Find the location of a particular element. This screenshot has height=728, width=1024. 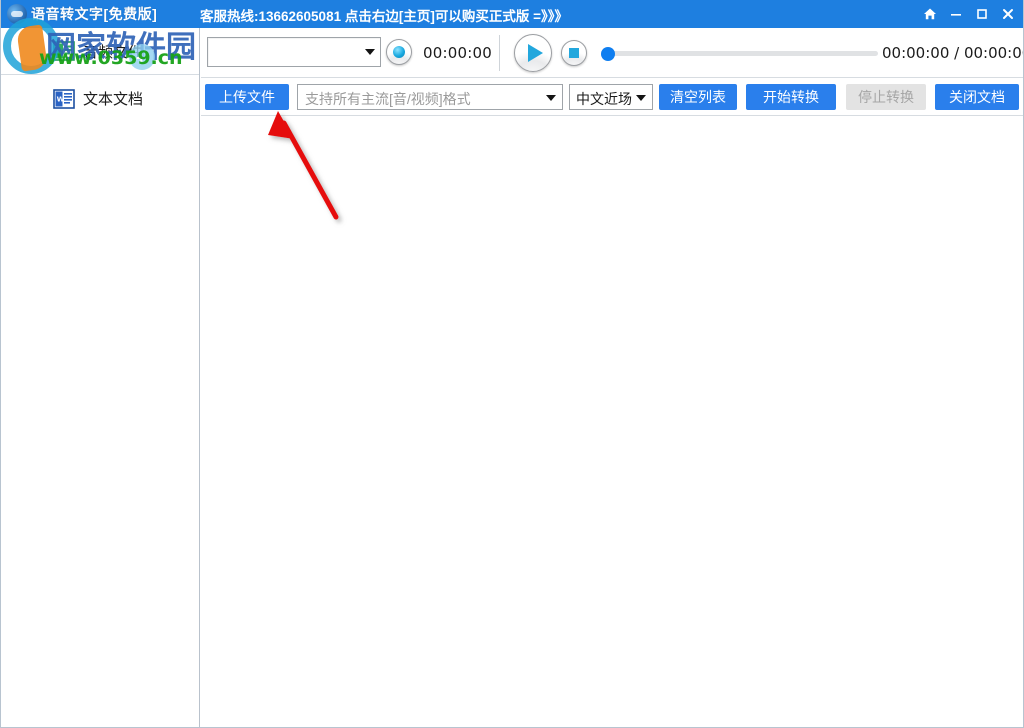

stop-convert-button: 停止转换 is located at coordinates (886, 97).